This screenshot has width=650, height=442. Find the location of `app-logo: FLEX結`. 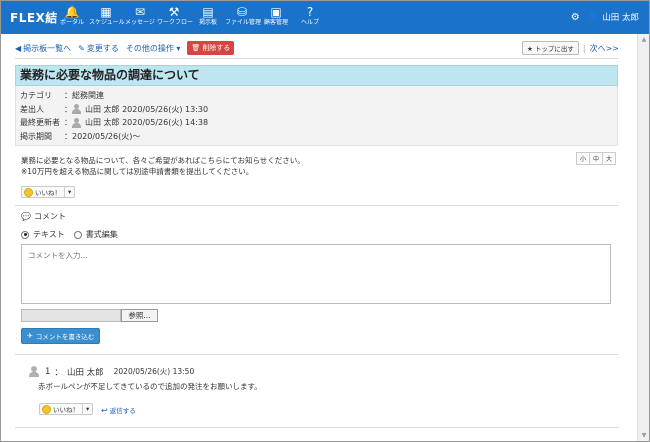

app-logo: FLEX結 is located at coordinates (34, 17).